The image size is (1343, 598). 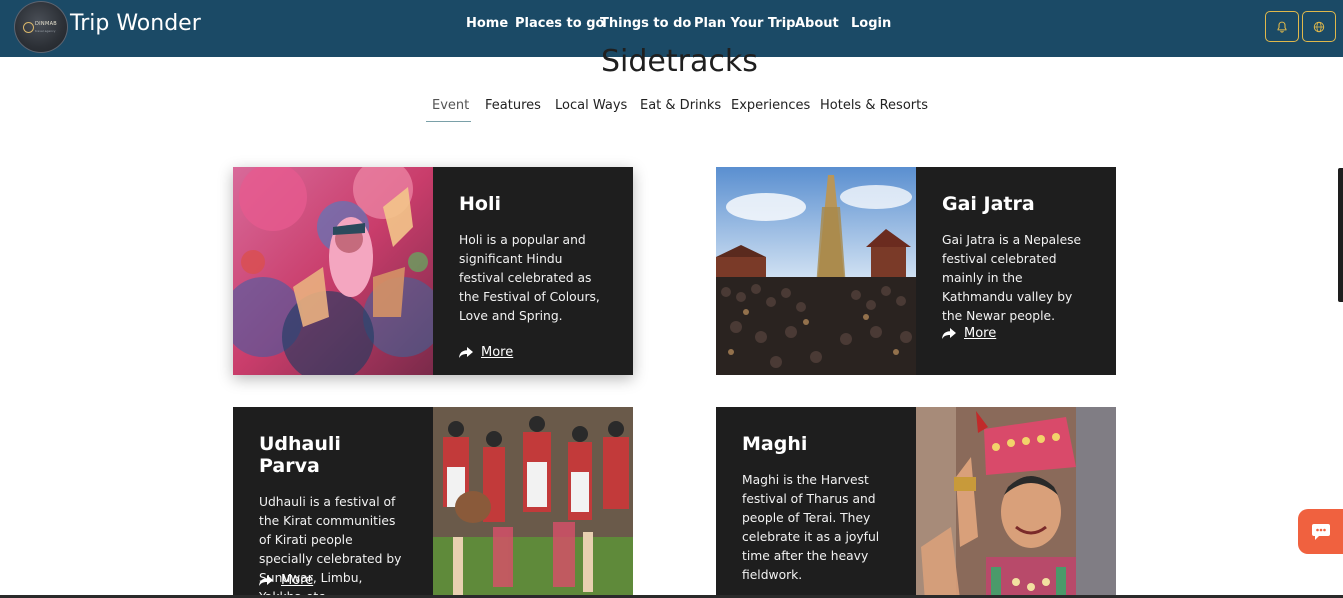 What do you see at coordinates (775, 444) in the screenshot?
I see `card-title: Maghi` at bounding box center [775, 444].